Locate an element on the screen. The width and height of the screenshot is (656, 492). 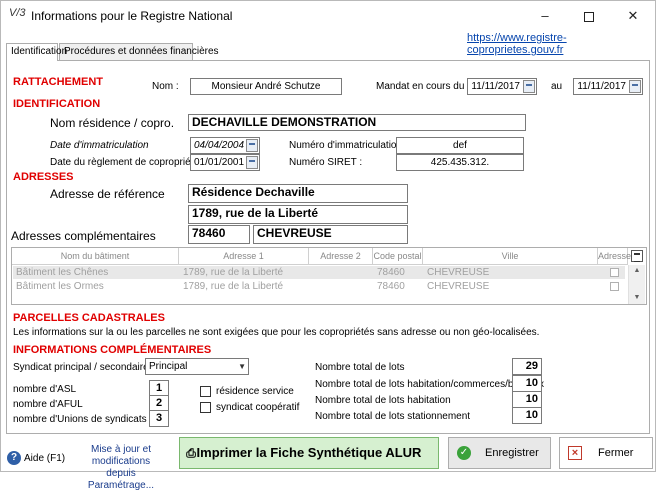
help-button: ? Aide (F1) is located at coordinates (36, 459).